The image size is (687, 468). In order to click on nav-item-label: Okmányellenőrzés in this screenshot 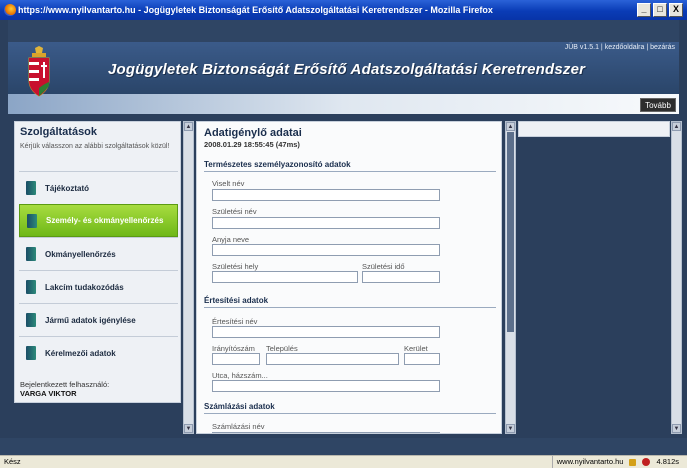, I will do `click(80, 254)`.